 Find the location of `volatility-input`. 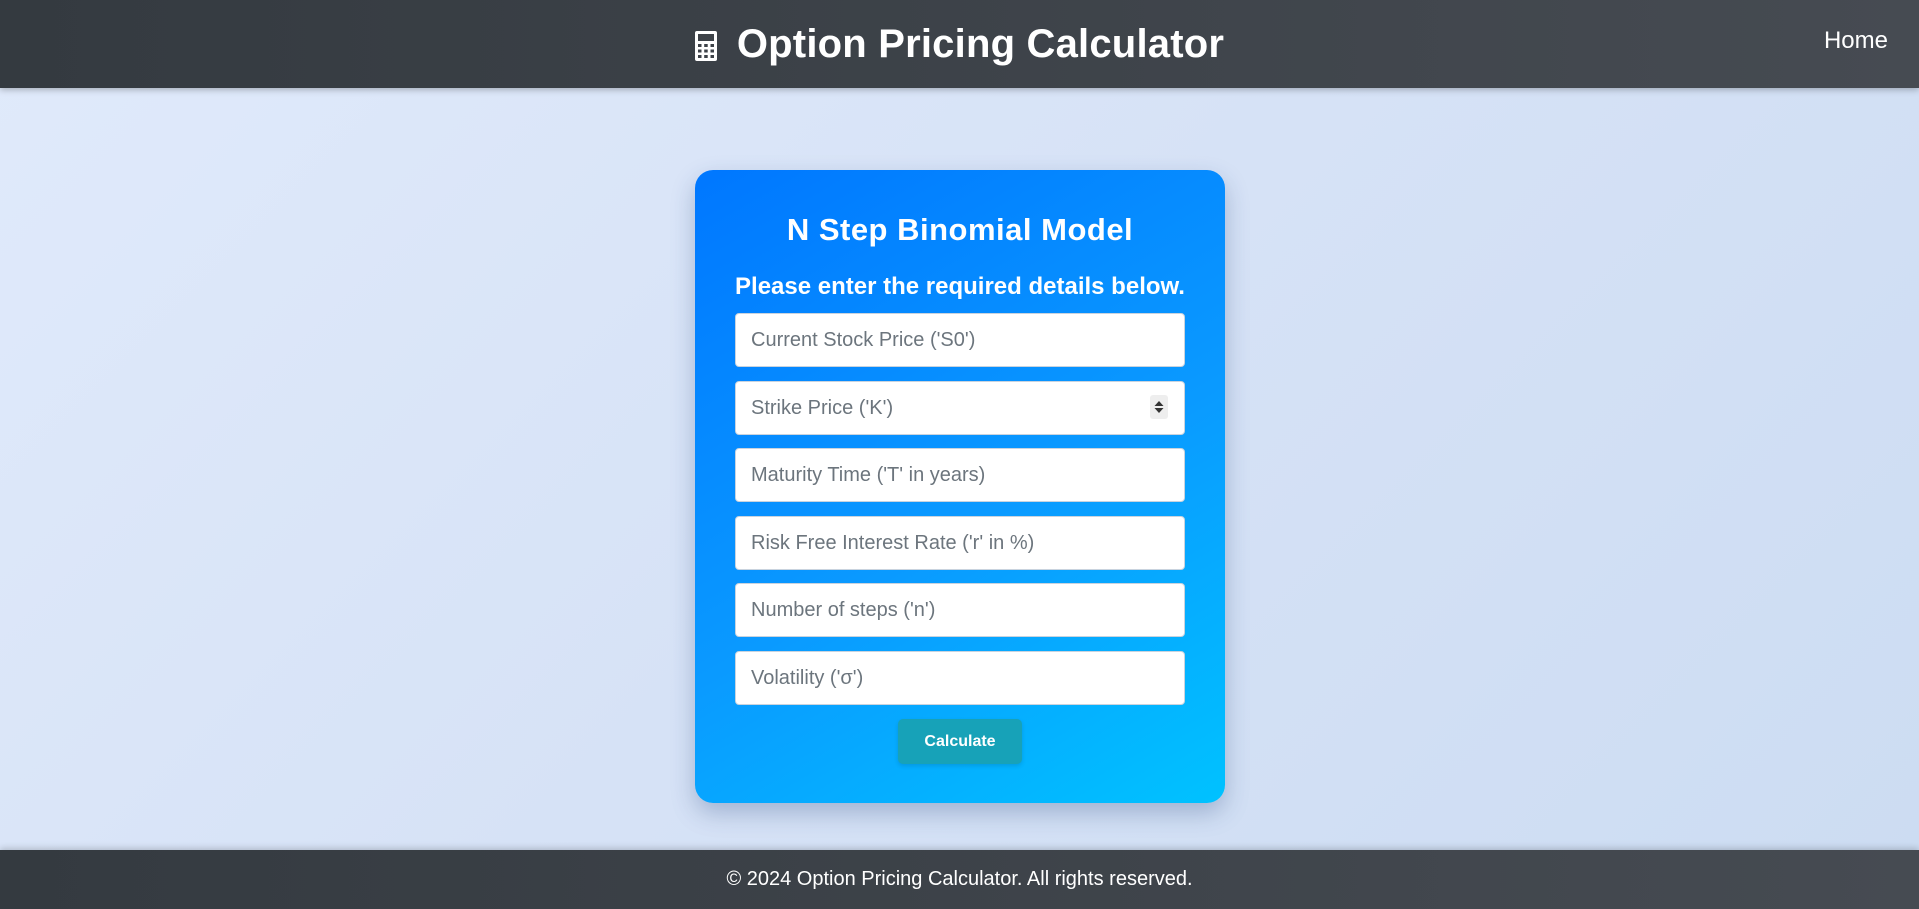

volatility-input is located at coordinates (960, 678).